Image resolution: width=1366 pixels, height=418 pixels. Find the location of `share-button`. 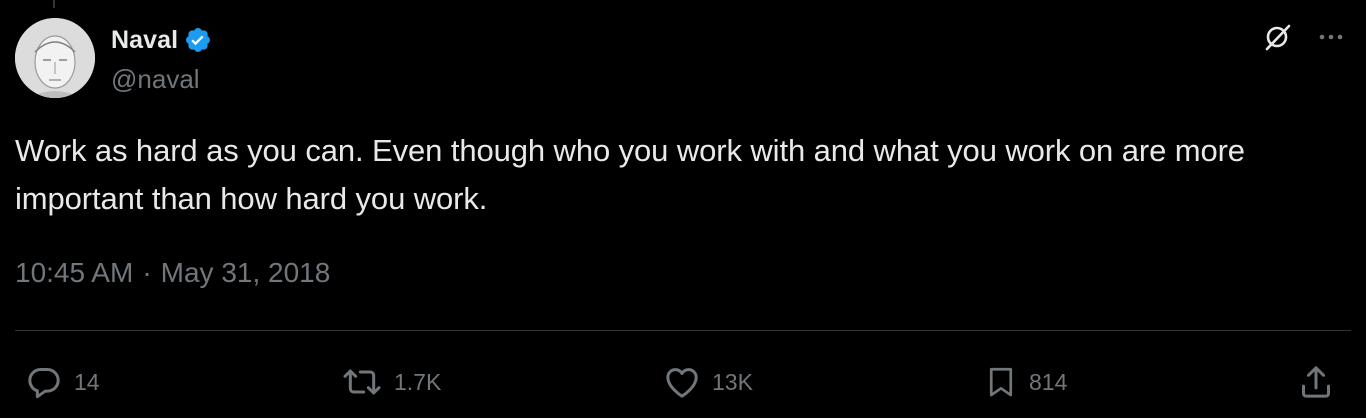

share-button is located at coordinates (1316, 382).